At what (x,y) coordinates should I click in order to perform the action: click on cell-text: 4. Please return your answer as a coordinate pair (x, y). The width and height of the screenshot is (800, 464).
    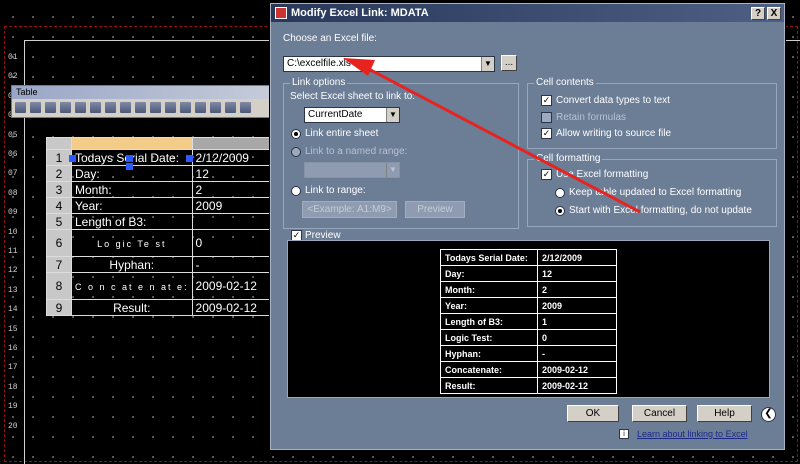
    Looking at the image, I should click on (59, 205).